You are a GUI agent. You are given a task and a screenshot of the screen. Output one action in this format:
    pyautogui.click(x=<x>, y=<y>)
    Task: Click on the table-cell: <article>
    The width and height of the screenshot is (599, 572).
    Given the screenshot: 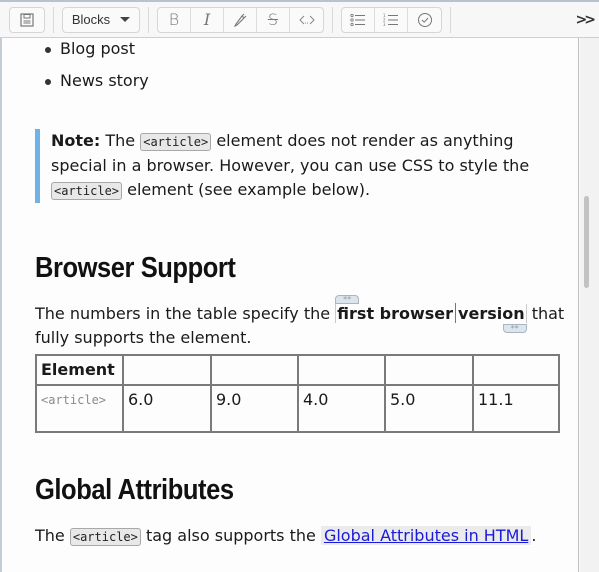 What is the action you would take?
    pyautogui.click(x=79, y=408)
    